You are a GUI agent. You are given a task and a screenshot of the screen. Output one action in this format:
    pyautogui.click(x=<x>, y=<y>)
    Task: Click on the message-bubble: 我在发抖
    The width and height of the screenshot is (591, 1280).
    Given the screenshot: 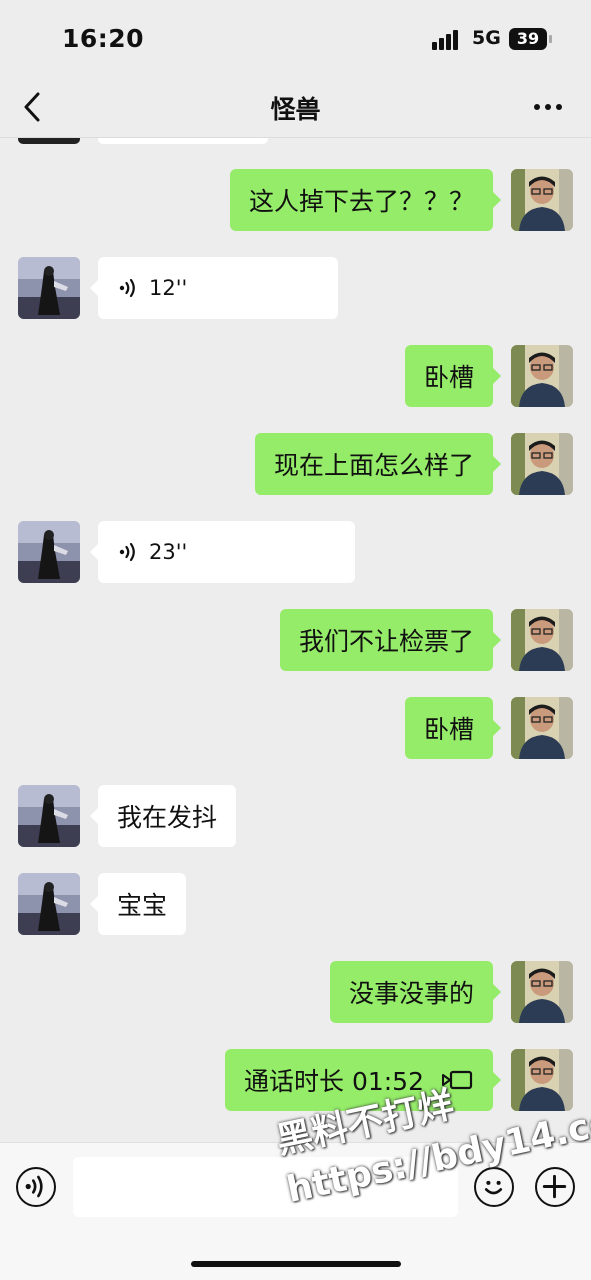 What is the action you would take?
    pyautogui.click(x=163, y=816)
    